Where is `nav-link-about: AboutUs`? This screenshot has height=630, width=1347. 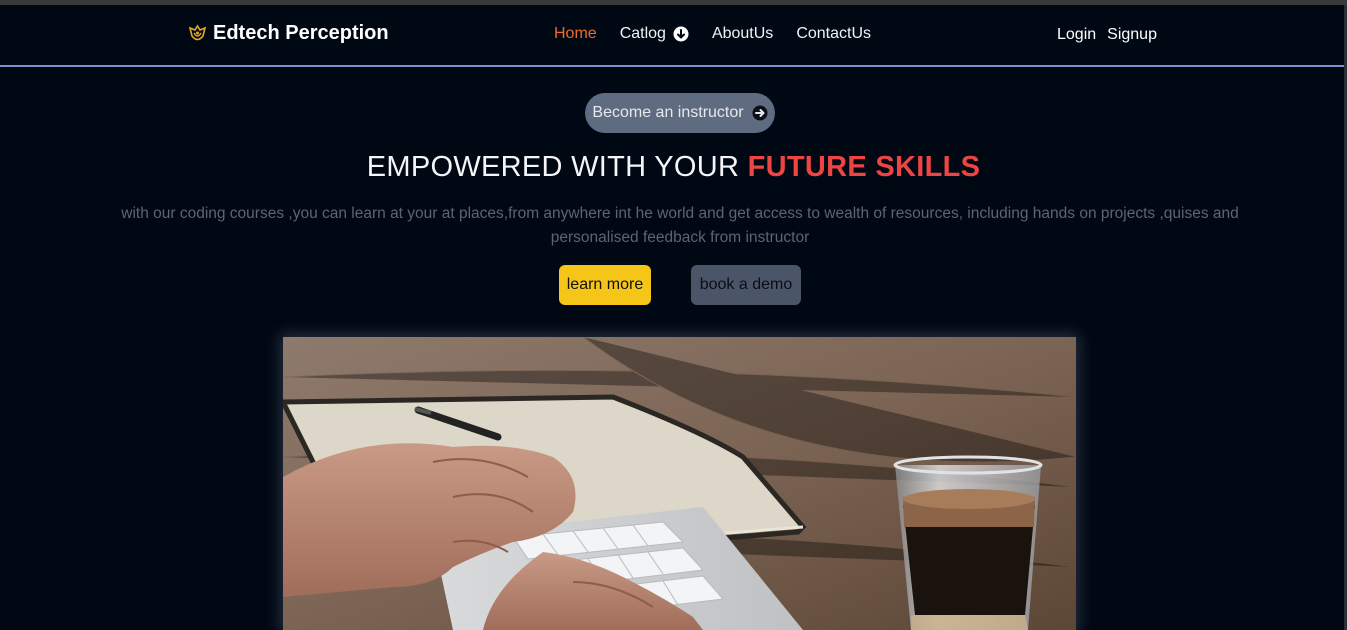 nav-link-about: AboutUs is located at coordinates (742, 34).